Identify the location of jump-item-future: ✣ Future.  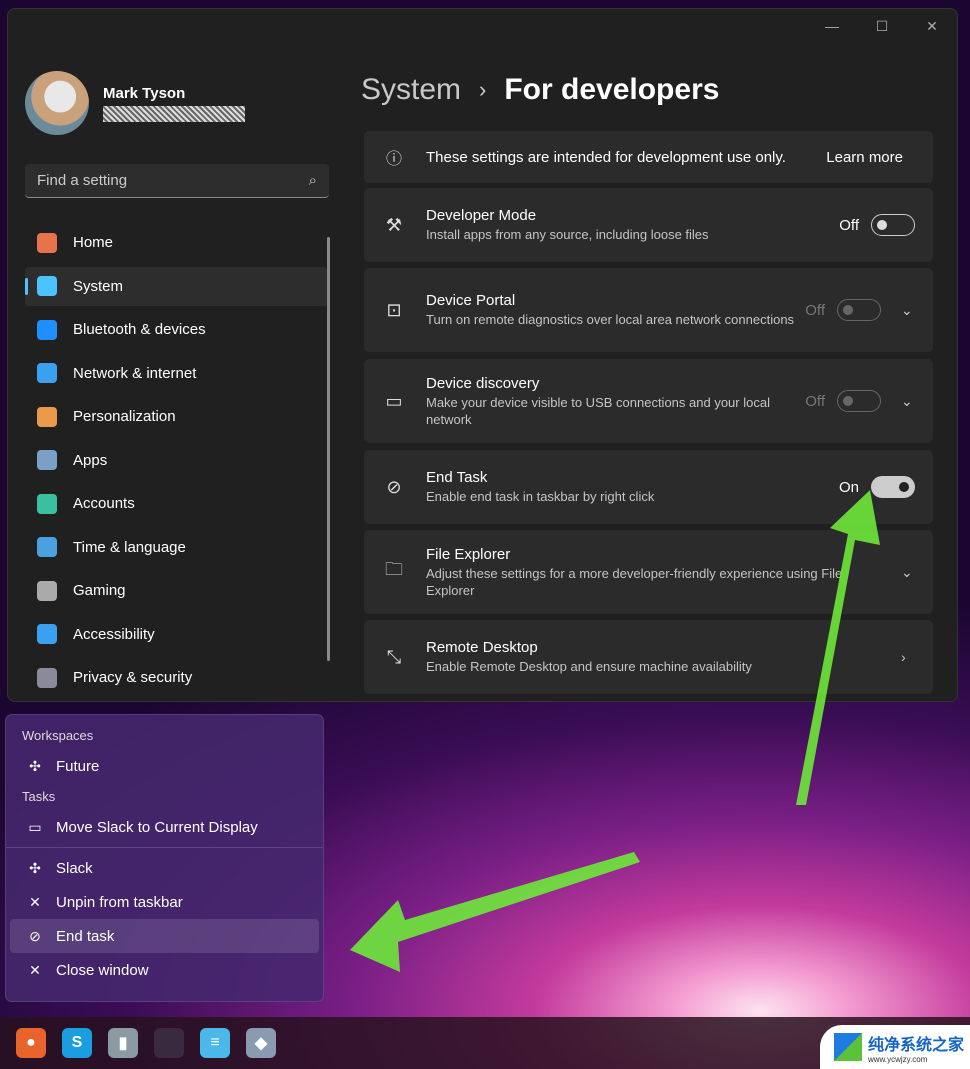
(164, 766).